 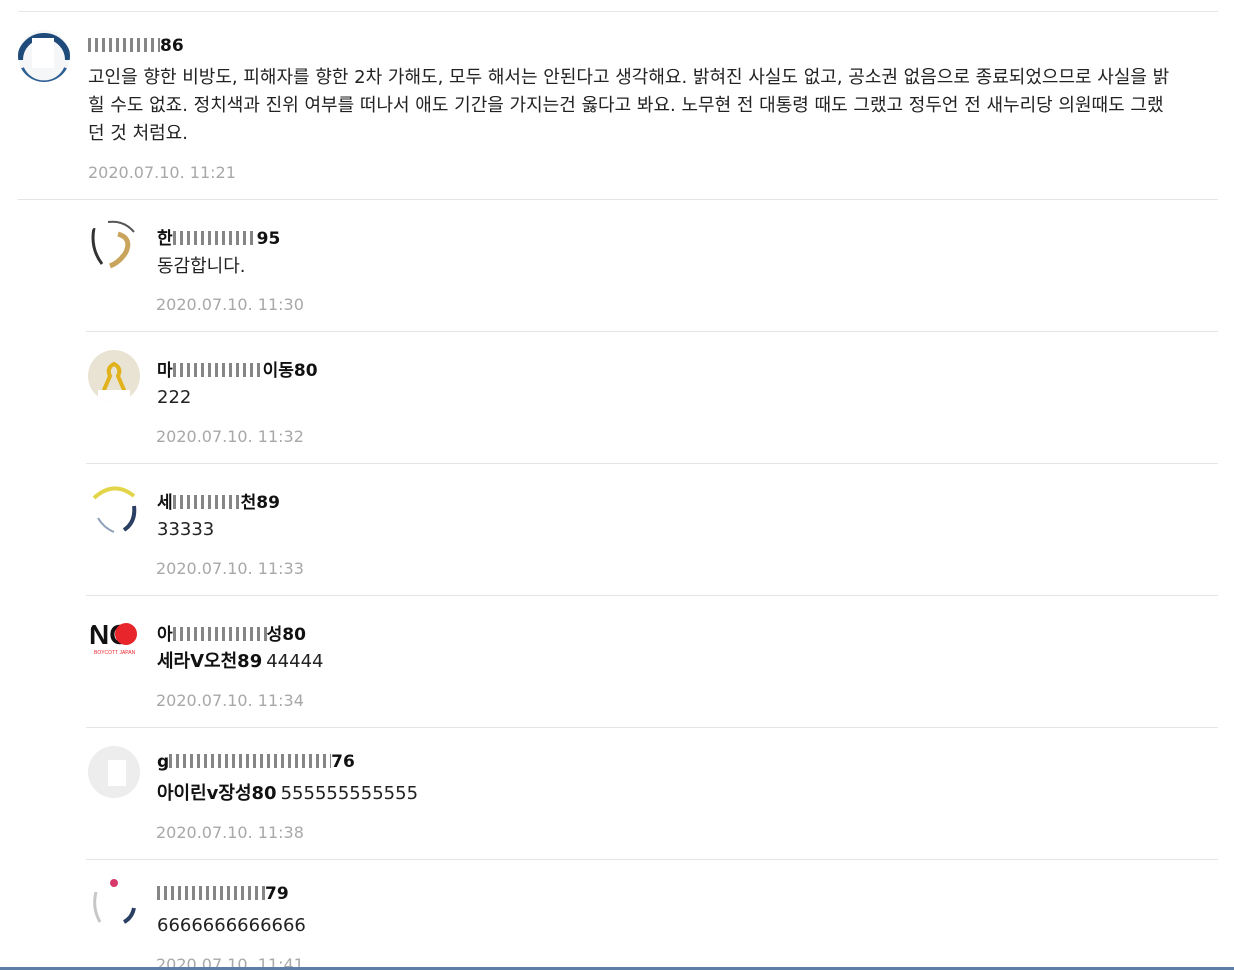 I want to click on top-divider, so click(x=618, y=11).